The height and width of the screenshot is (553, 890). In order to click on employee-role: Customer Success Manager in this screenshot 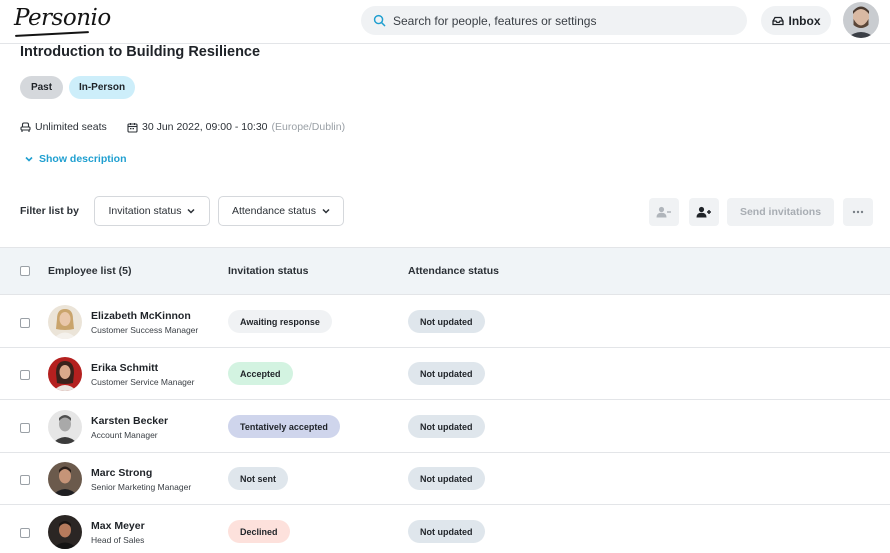, I will do `click(145, 330)`.